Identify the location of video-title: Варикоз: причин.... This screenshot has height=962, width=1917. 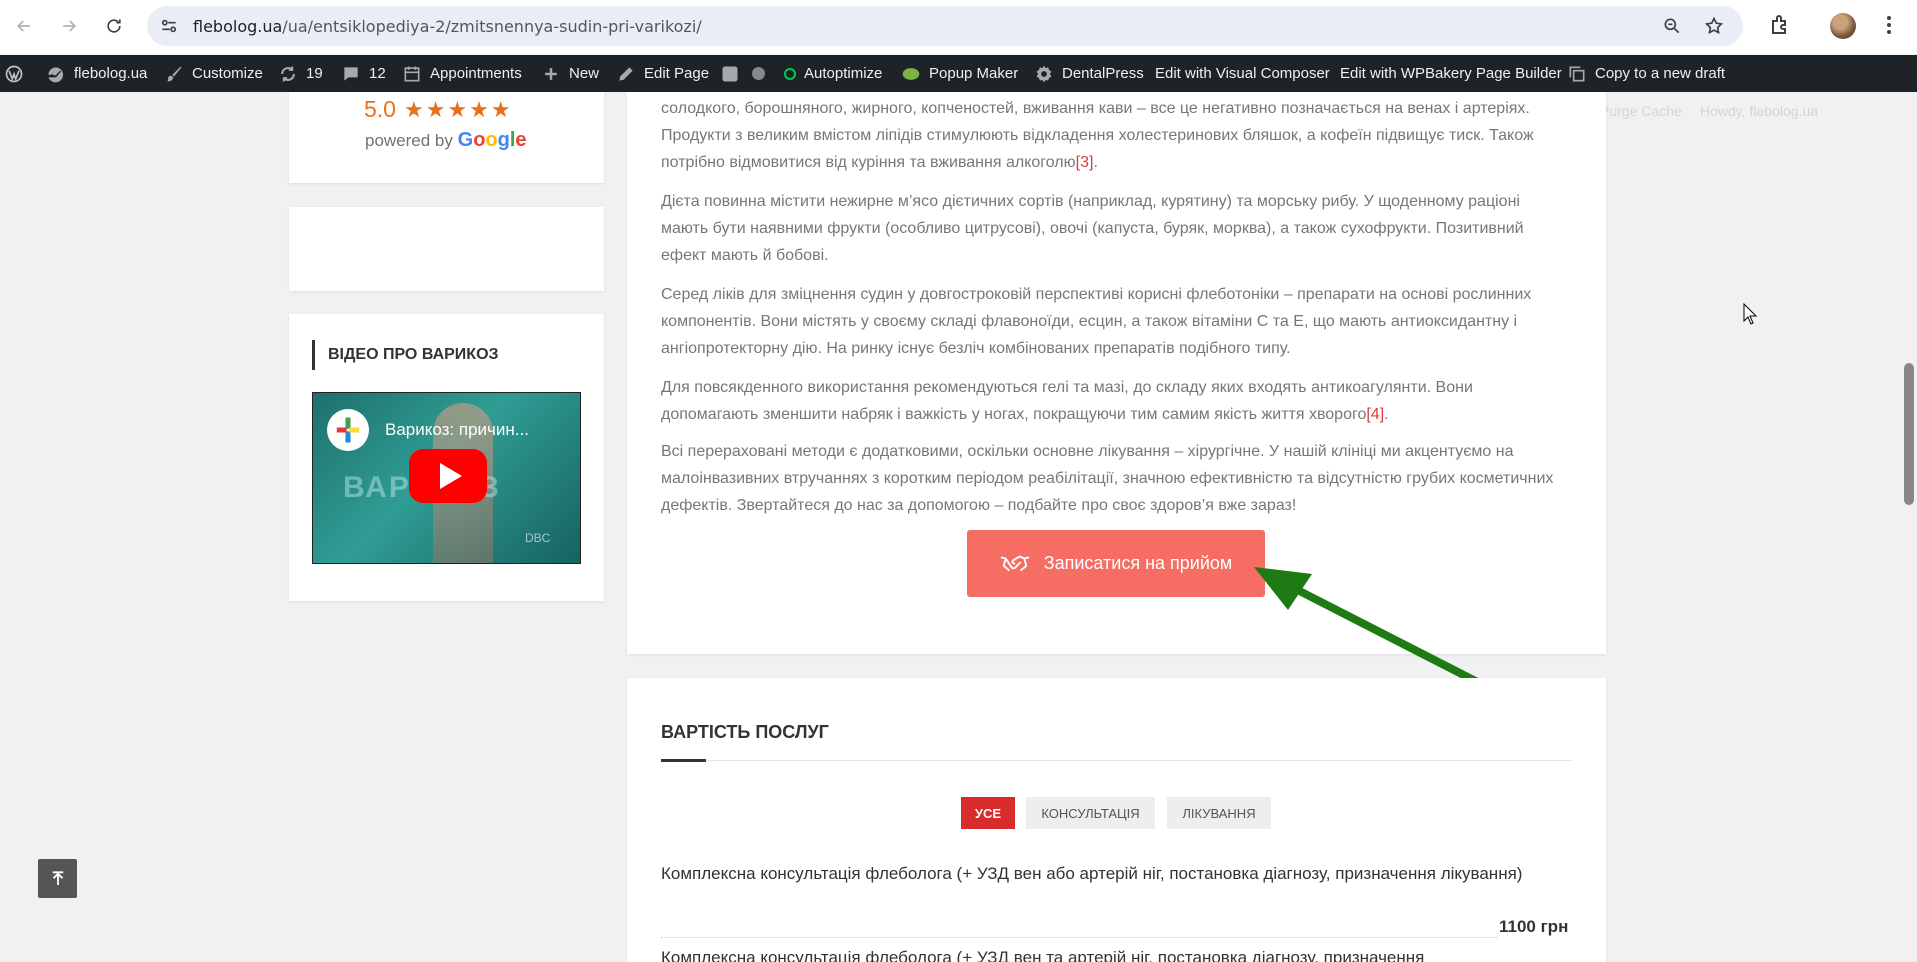
(457, 430).